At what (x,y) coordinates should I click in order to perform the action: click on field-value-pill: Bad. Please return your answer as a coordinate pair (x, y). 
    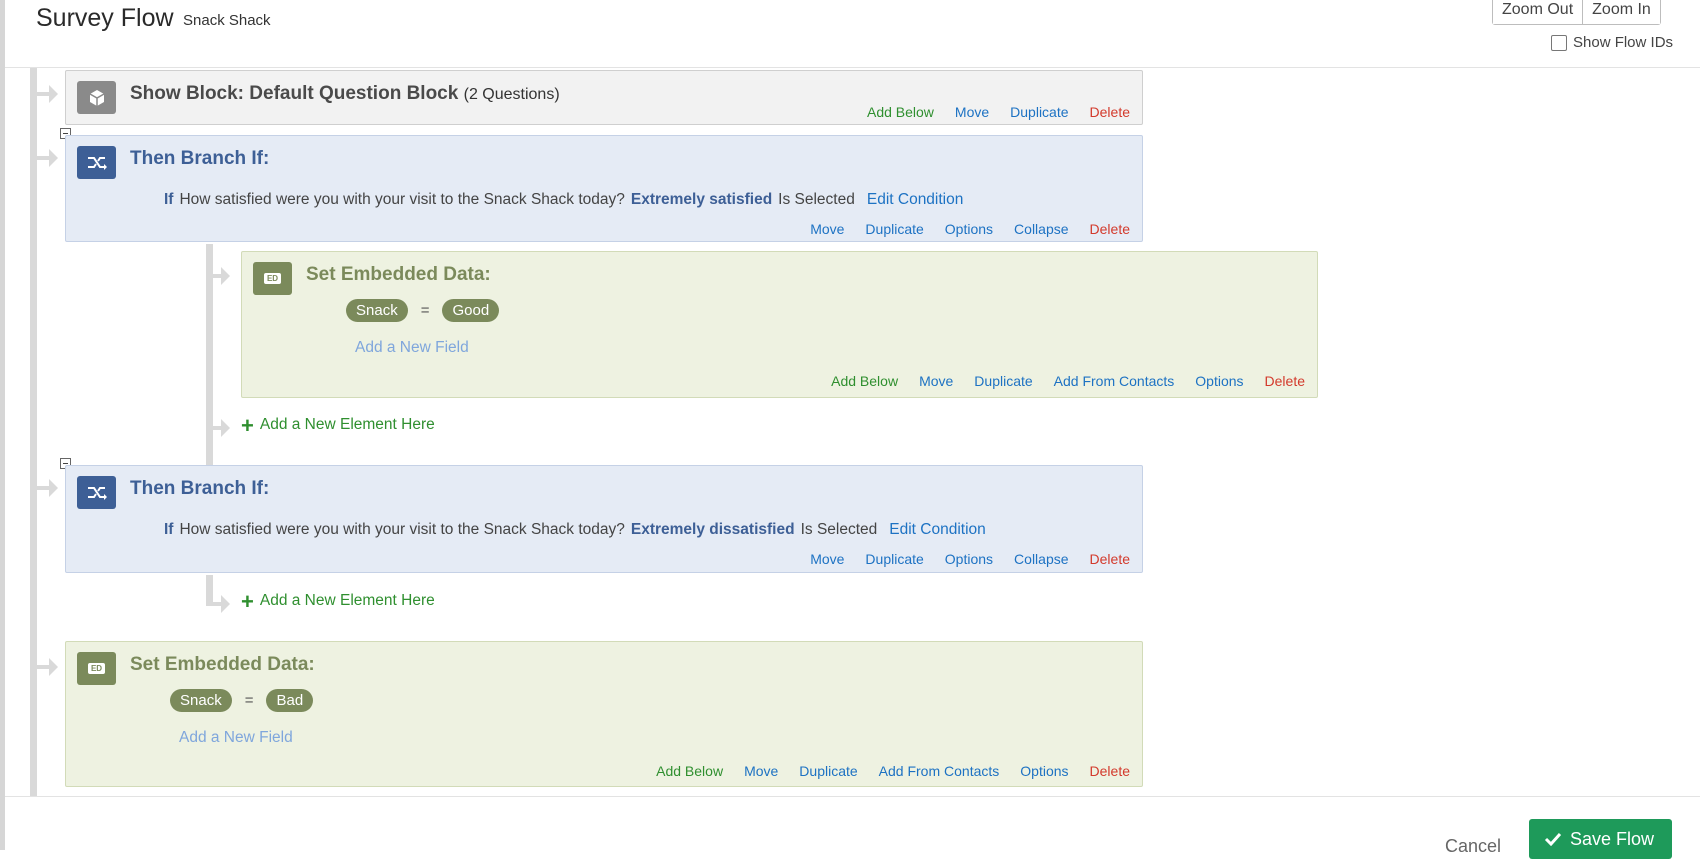
    Looking at the image, I should click on (290, 700).